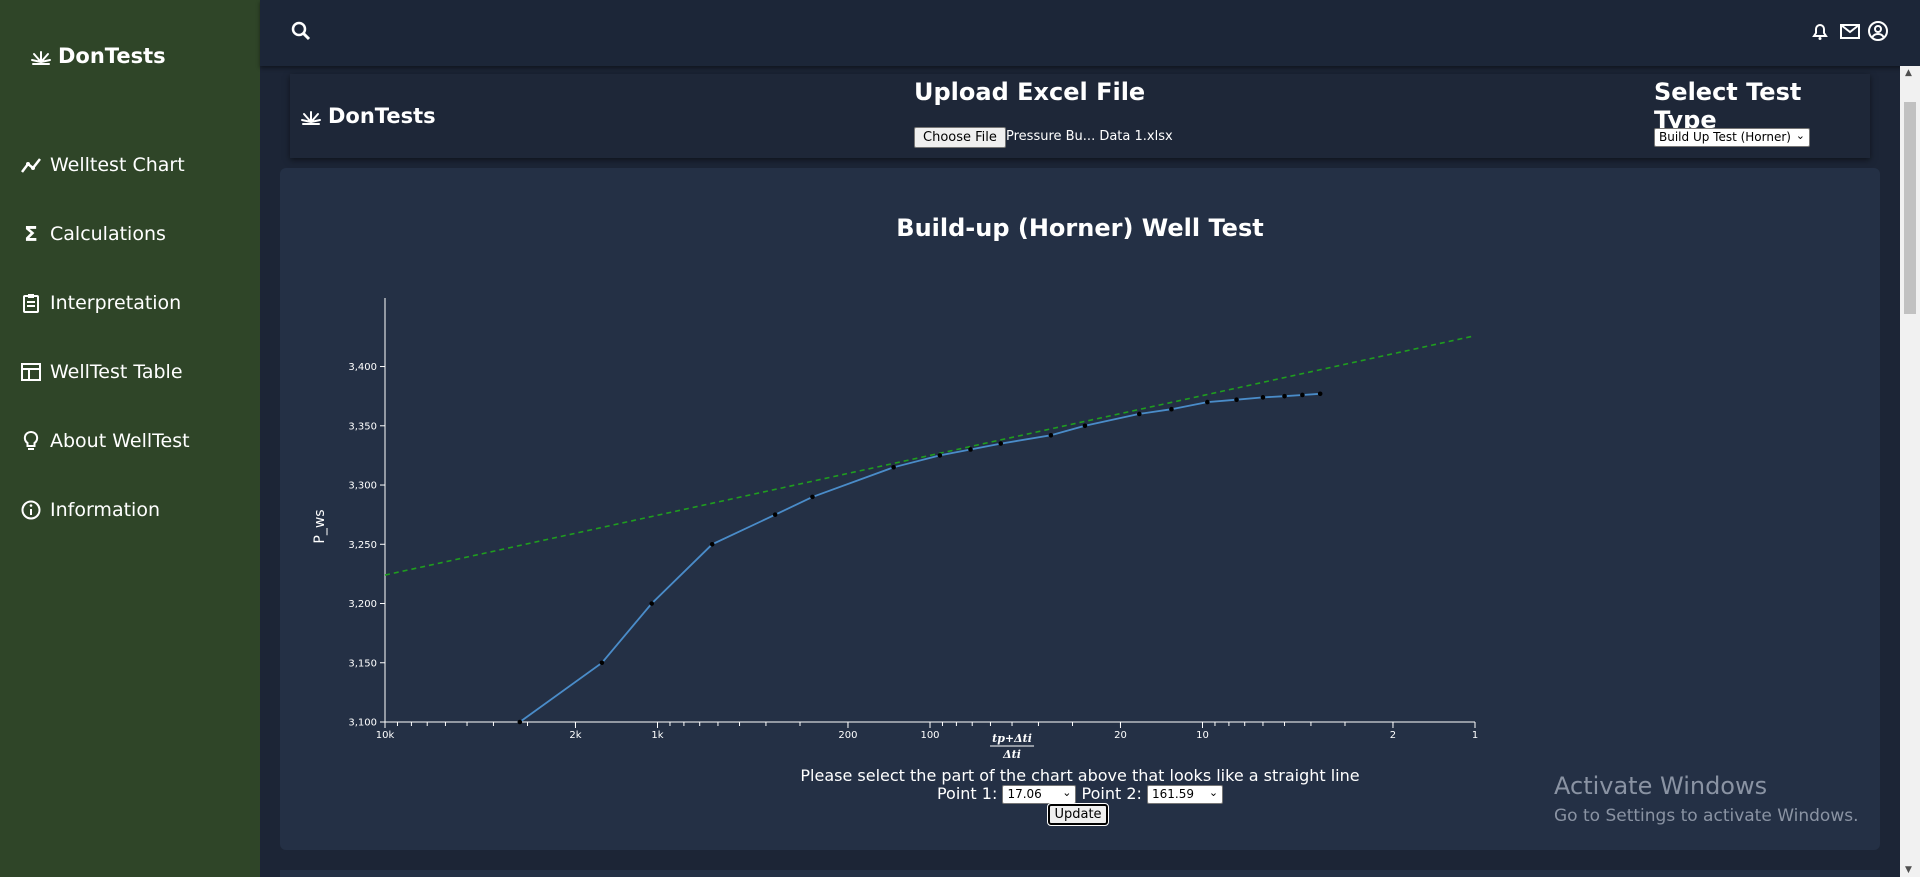 This screenshot has height=877, width=1920. Describe the element at coordinates (362, 604) in the screenshot. I see `y-tick-label: 3,200` at that location.